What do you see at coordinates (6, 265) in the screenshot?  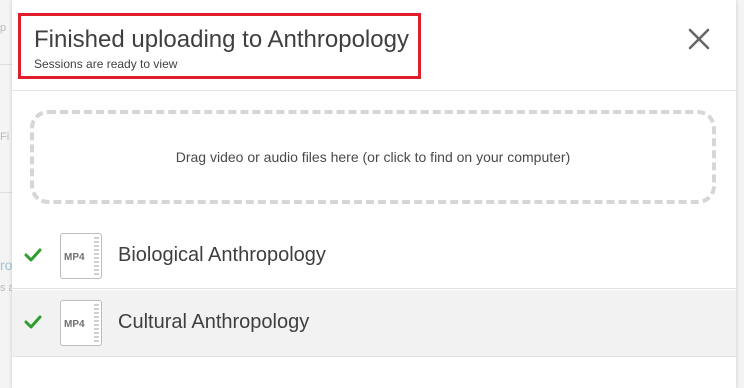 I see `background-fragment: ro` at bounding box center [6, 265].